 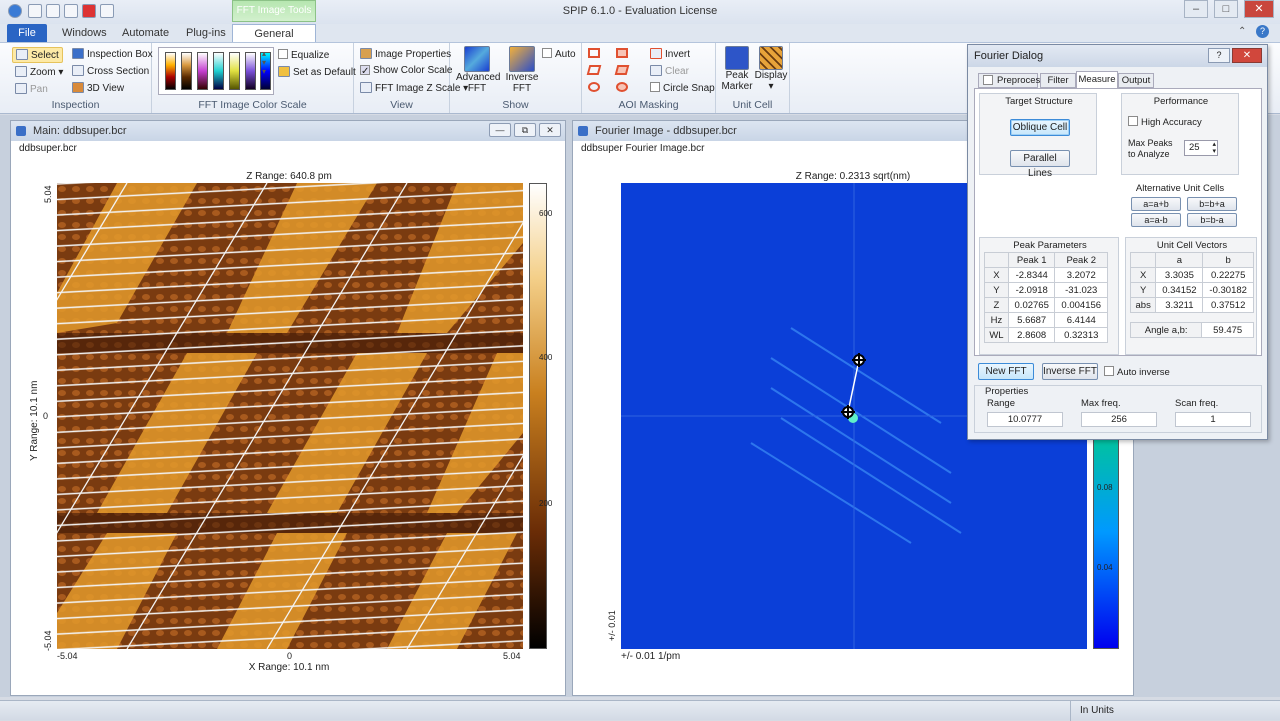 What do you see at coordinates (110, 71) in the screenshot?
I see `cross-section-button: Cross Section` at bounding box center [110, 71].